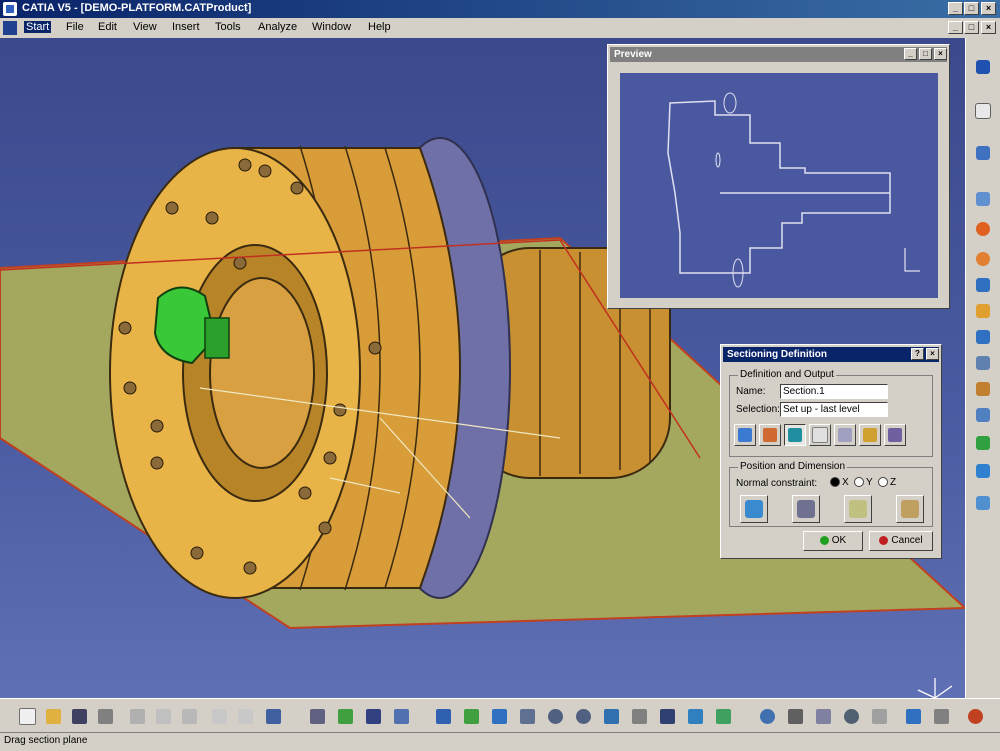 The height and width of the screenshot is (751, 1000). What do you see at coordinates (858, 509) in the screenshot?
I see `invert-normal-button` at bounding box center [858, 509].